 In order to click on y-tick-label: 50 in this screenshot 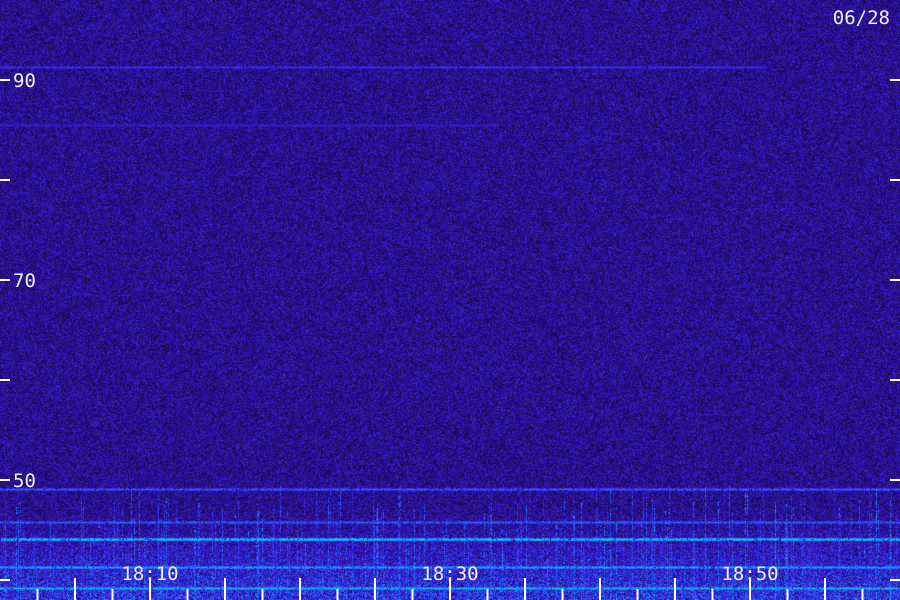, I will do `click(24, 481)`.